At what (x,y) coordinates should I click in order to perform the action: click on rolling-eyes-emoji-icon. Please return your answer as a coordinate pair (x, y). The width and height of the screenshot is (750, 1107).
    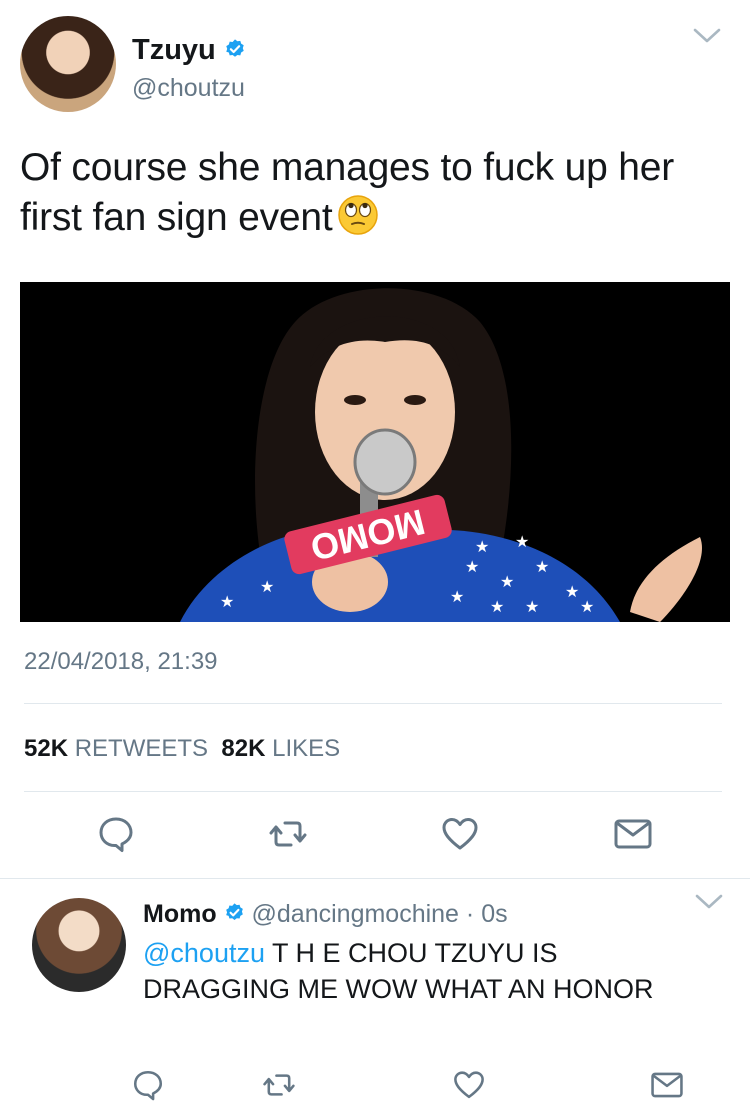
    Looking at the image, I should click on (358, 215).